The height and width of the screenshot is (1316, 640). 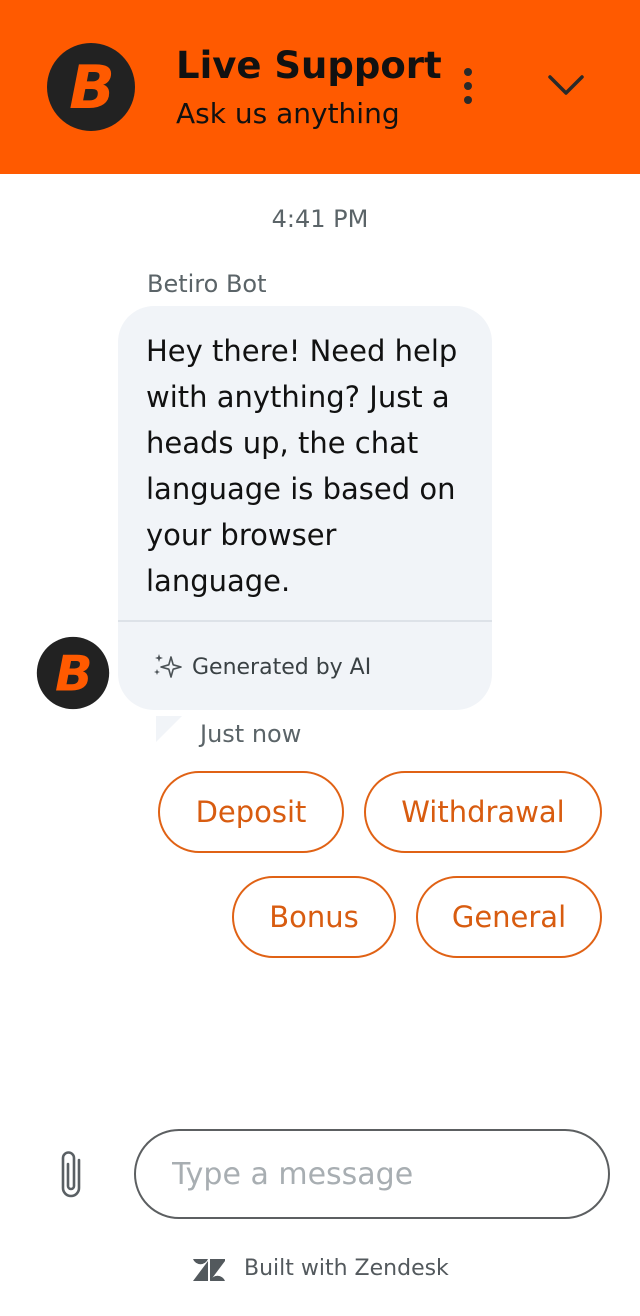 What do you see at coordinates (282, 667) in the screenshot?
I see `ai-generated-label: Generated by AI` at bounding box center [282, 667].